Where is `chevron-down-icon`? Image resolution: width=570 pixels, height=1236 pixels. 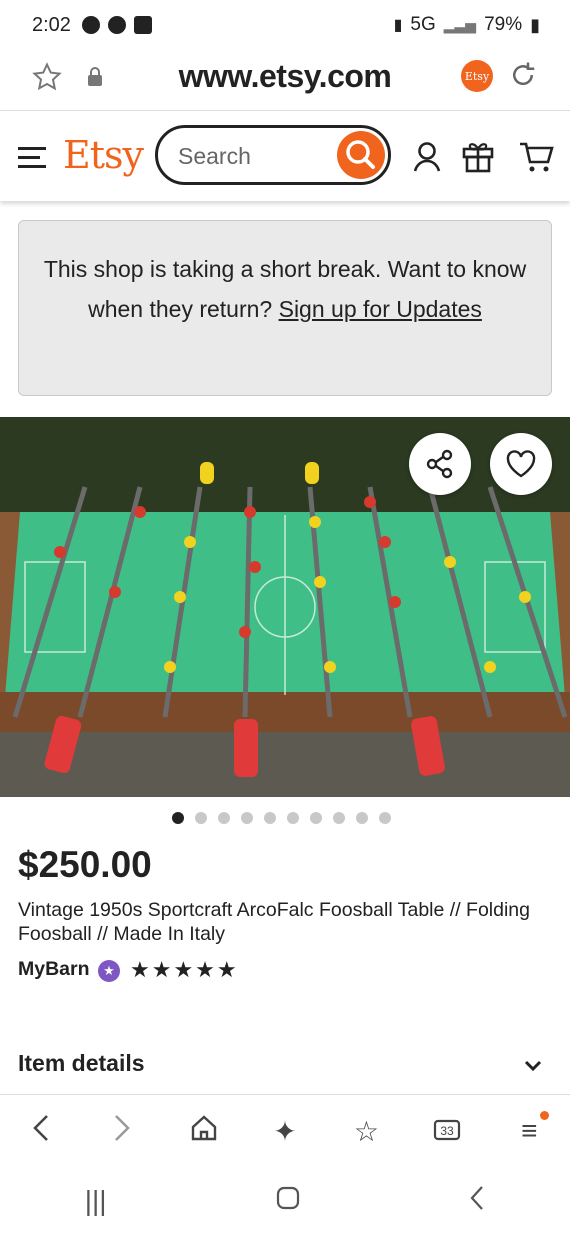
chevron-down-icon is located at coordinates (533, 1065).